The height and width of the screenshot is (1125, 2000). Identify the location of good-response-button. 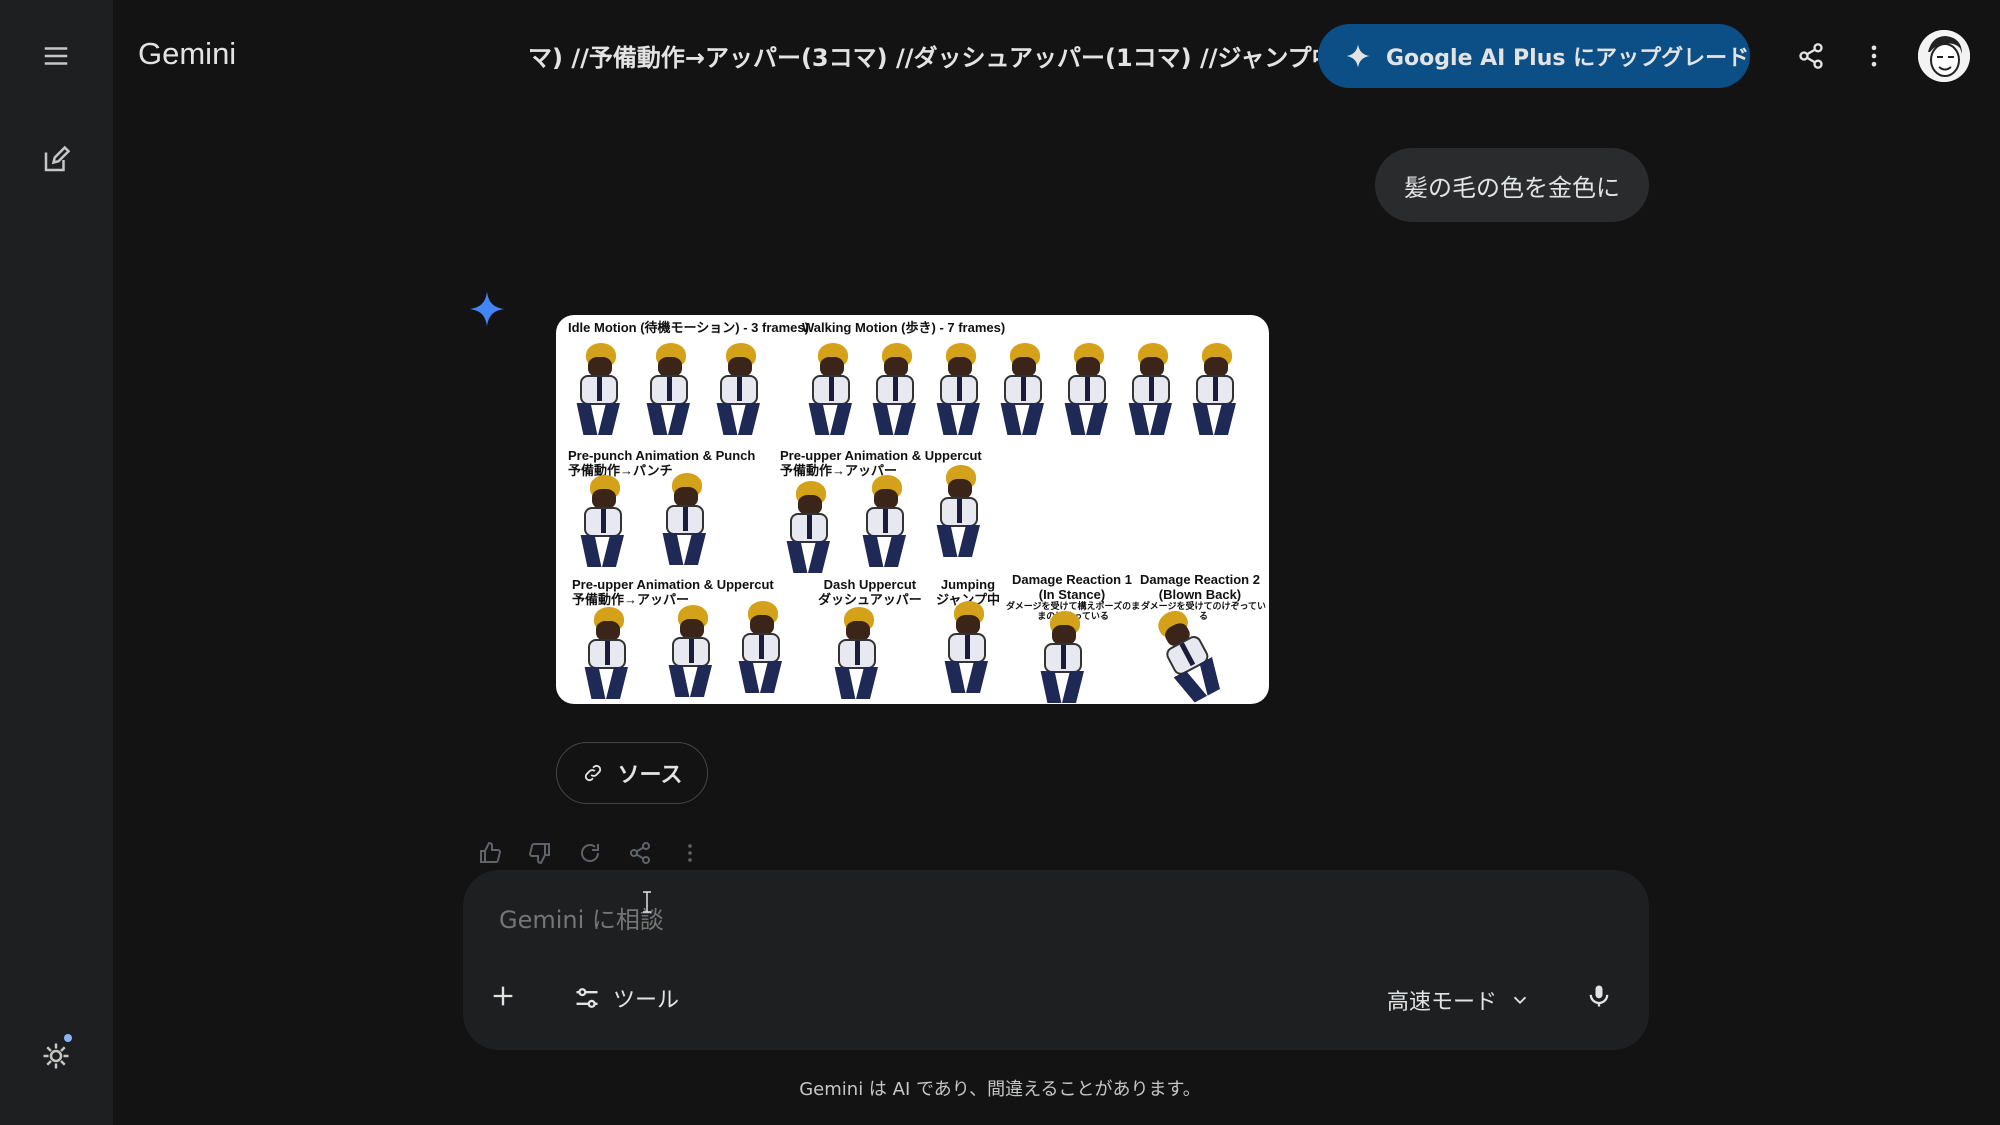
(490, 853).